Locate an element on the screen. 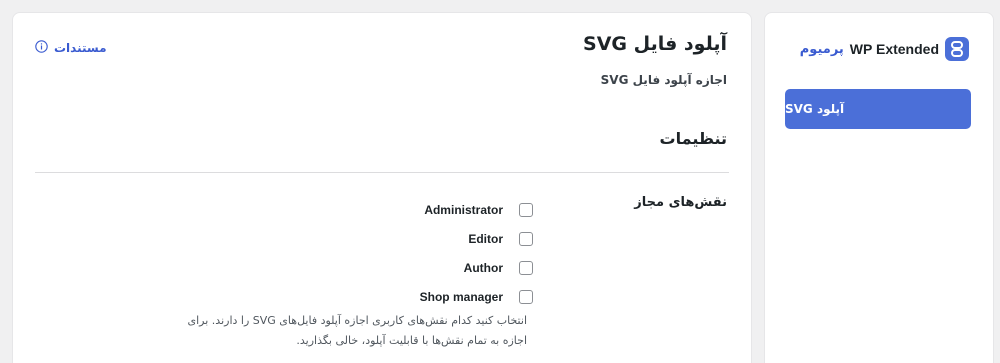  role-option-editor: Editor is located at coordinates (473, 238).